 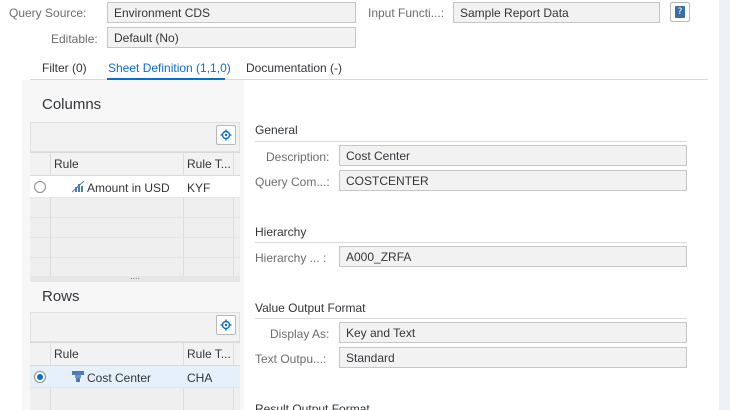 What do you see at coordinates (74, 39) in the screenshot?
I see `editable-label: Editable:` at bounding box center [74, 39].